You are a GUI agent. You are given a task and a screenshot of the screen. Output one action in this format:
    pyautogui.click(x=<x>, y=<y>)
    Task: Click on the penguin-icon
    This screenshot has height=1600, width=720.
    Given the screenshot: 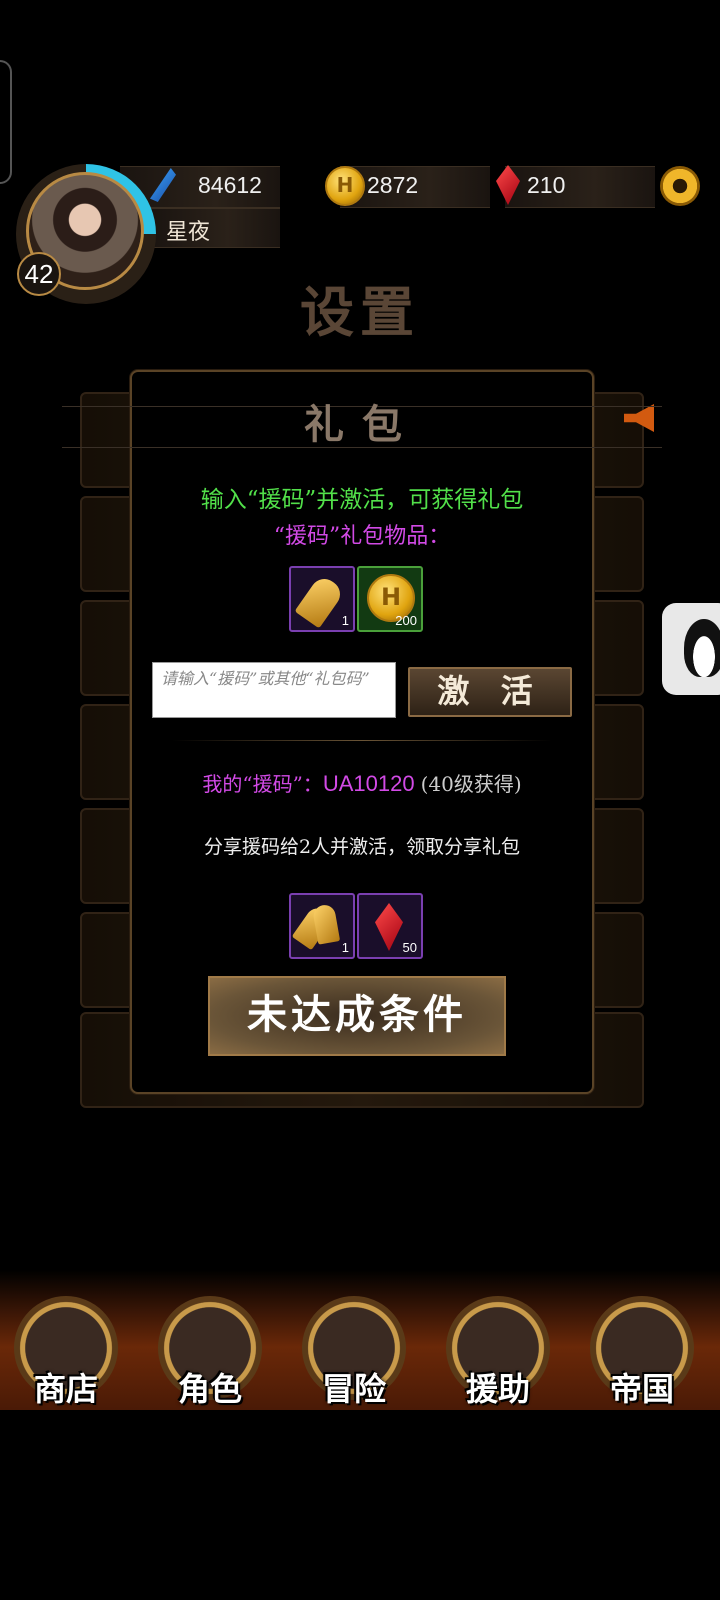 What is the action you would take?
    pyautogui.click(x=702, y=648)
    